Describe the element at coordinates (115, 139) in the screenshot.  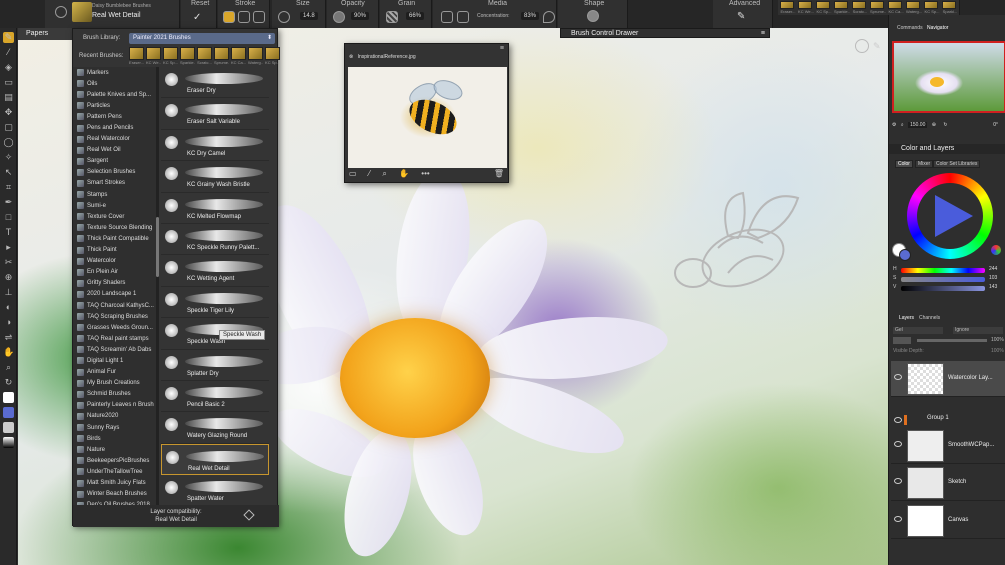
I see `brush-category-item: Real Watercolor` at that location.